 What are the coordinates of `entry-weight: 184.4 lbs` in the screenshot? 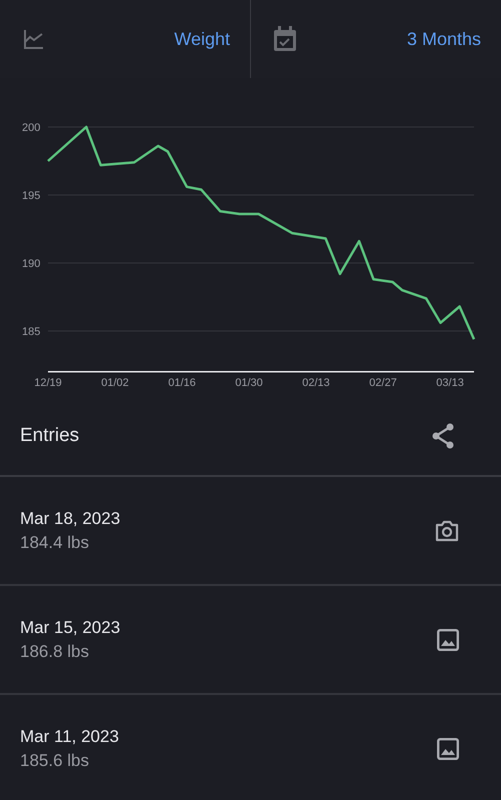 It's located at (55, 542).